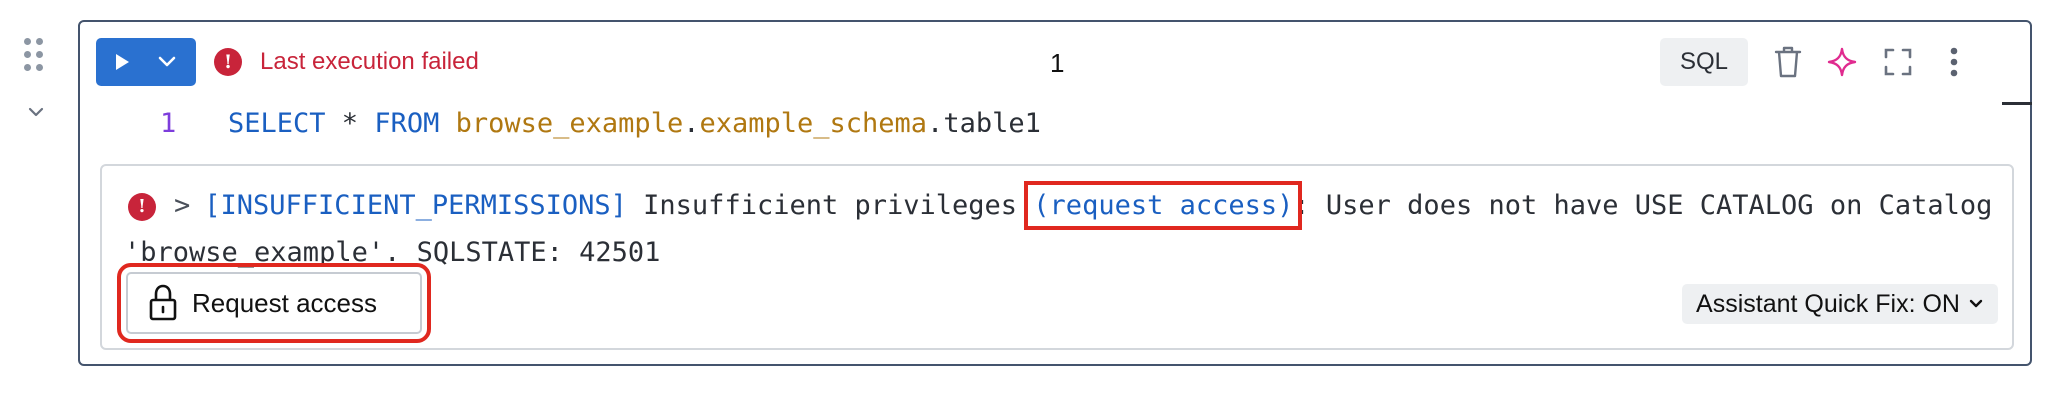 The image size is (2056, 408). What do you see at coordinates (36, 55) in the screenshot?
I see `drag-handle-icon` at bounding box center [36, 55].